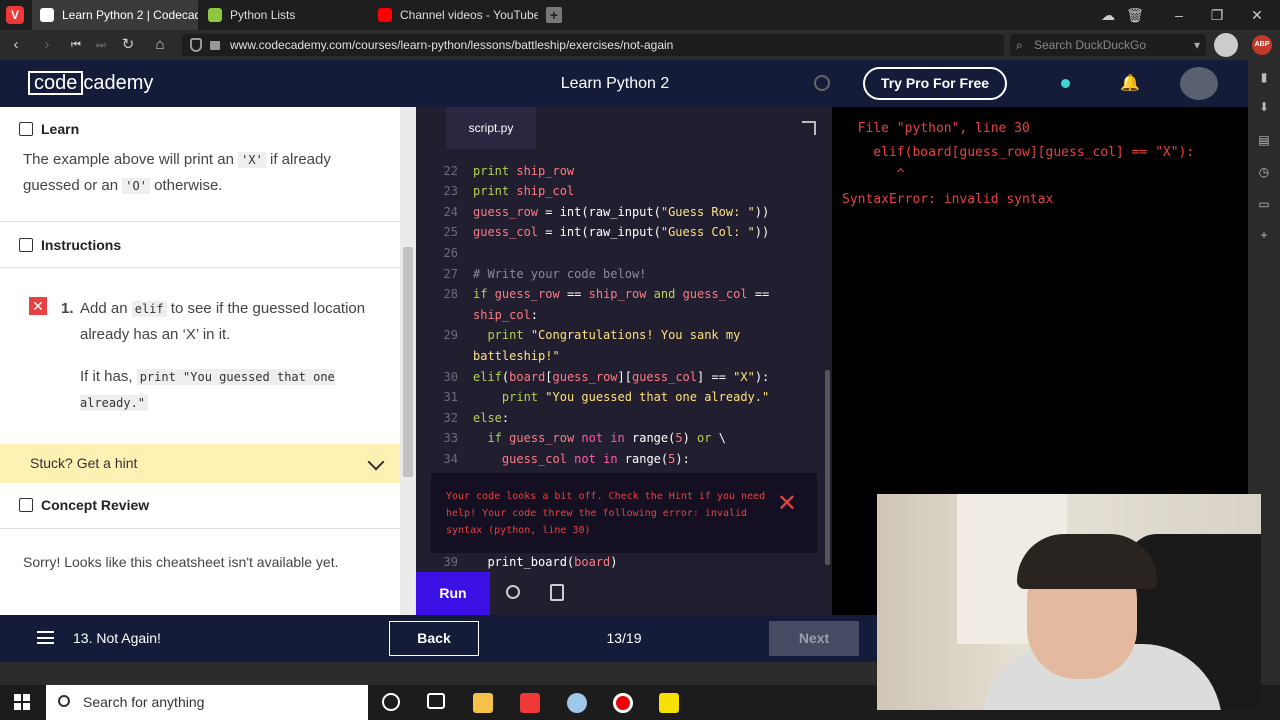  What do you see at coordinates (38, 306) in the screenshot?
I see `failed-x-icon: ✕` at bounding box center [38, 306].